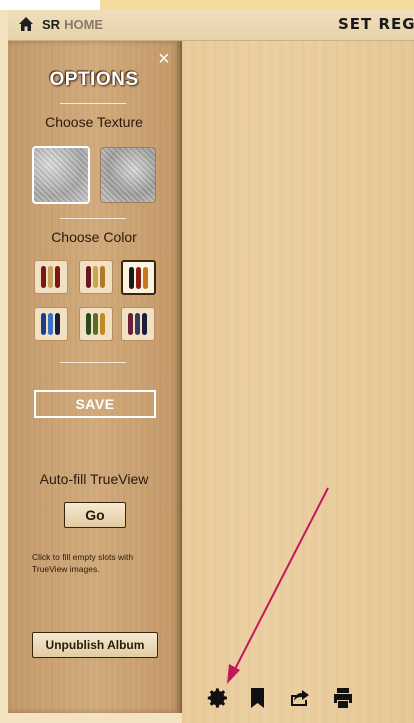  I want to click on unpublish-album-button: Unpublish Album, so click(95, 645).